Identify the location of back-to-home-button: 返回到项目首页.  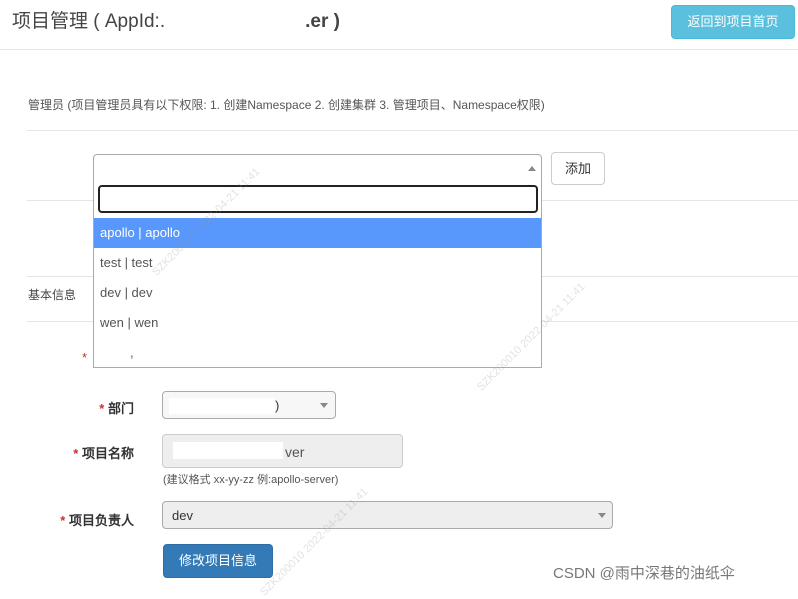
(733, 22).